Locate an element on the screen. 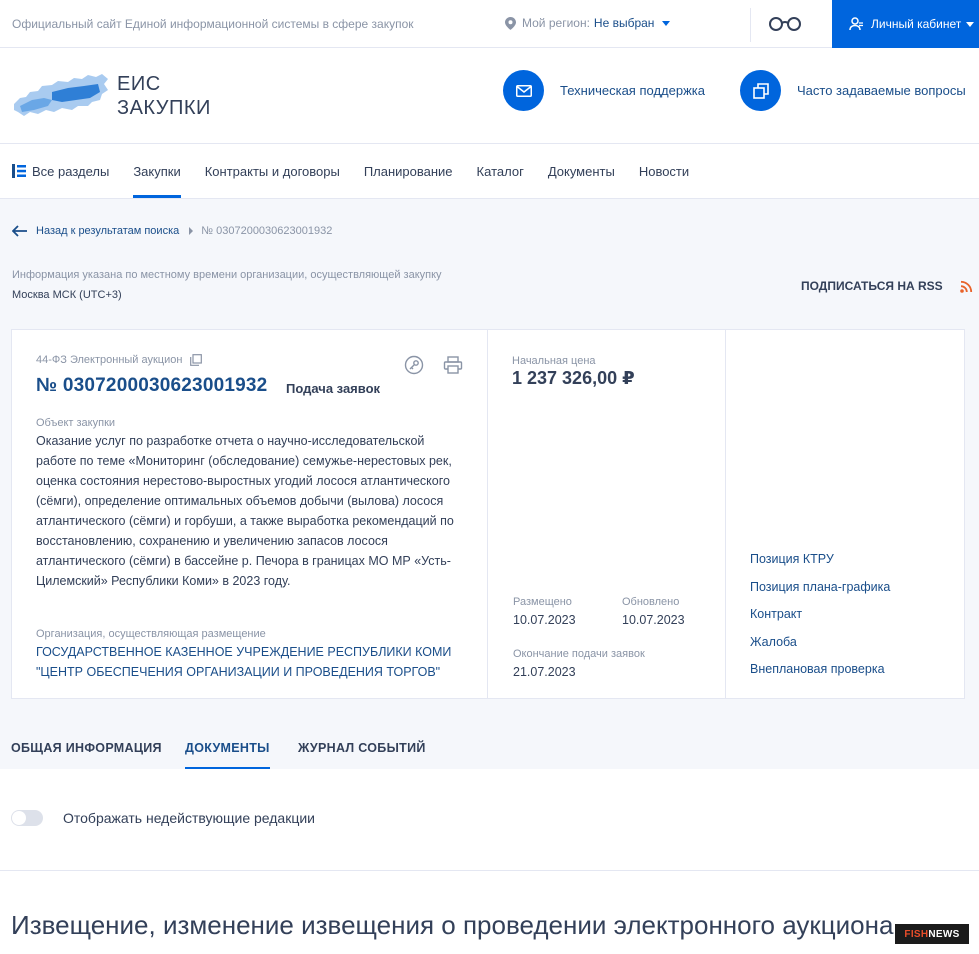 This screenshot has width=979, height=954. logo-line-2: ЗАКУПКИ is located at coordinates (164, 108).